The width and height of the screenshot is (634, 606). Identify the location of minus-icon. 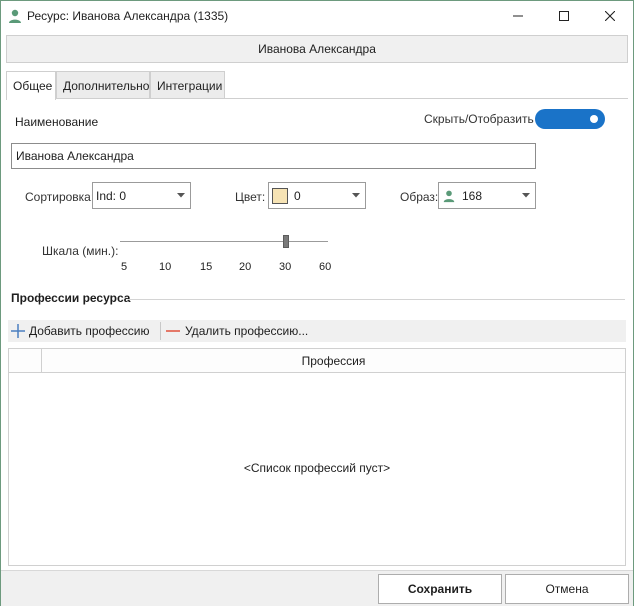
(173, 331).